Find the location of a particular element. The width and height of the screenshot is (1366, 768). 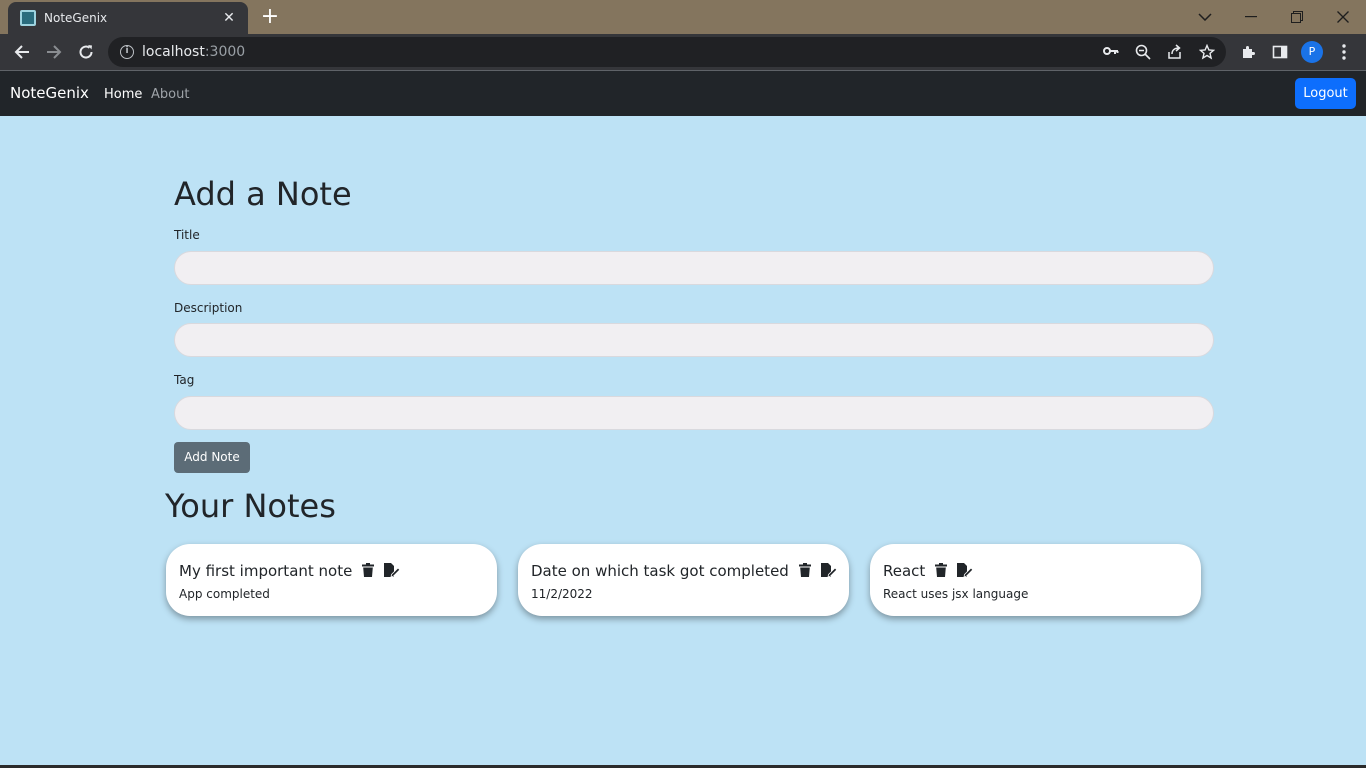

nav-link-about: About is located at coordinates (170, 94).